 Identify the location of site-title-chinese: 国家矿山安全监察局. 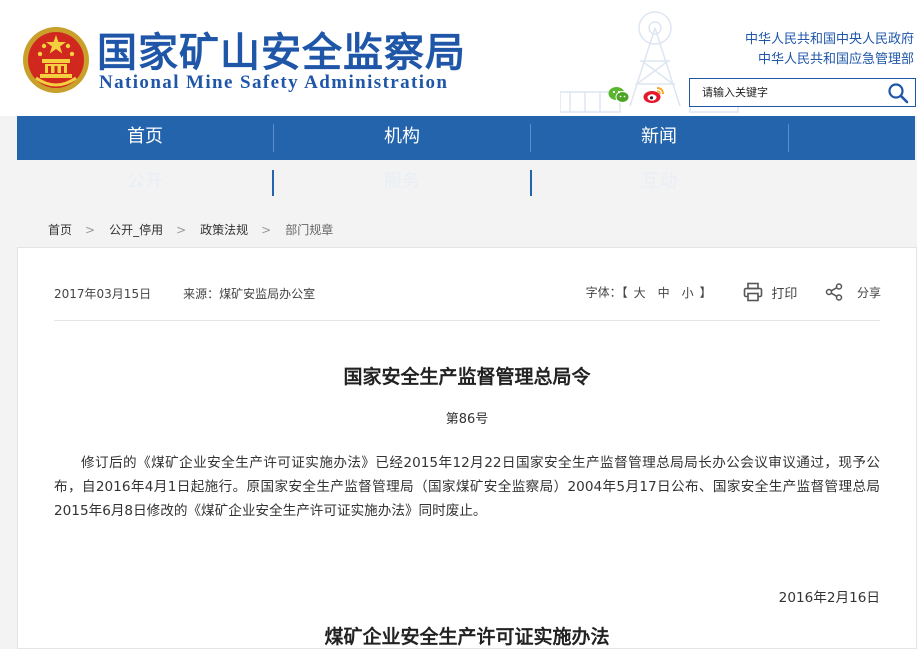
(281, 49).